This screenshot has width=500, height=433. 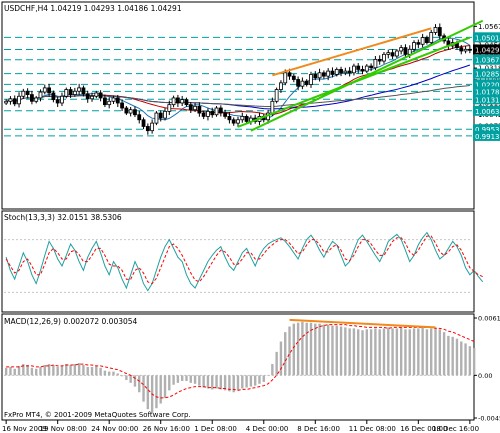 What do you see at coordinates (63, 429) in the screenshot?
I see `time-tick-label: 19 Nov 08:00` at bounding box center [63, 429].